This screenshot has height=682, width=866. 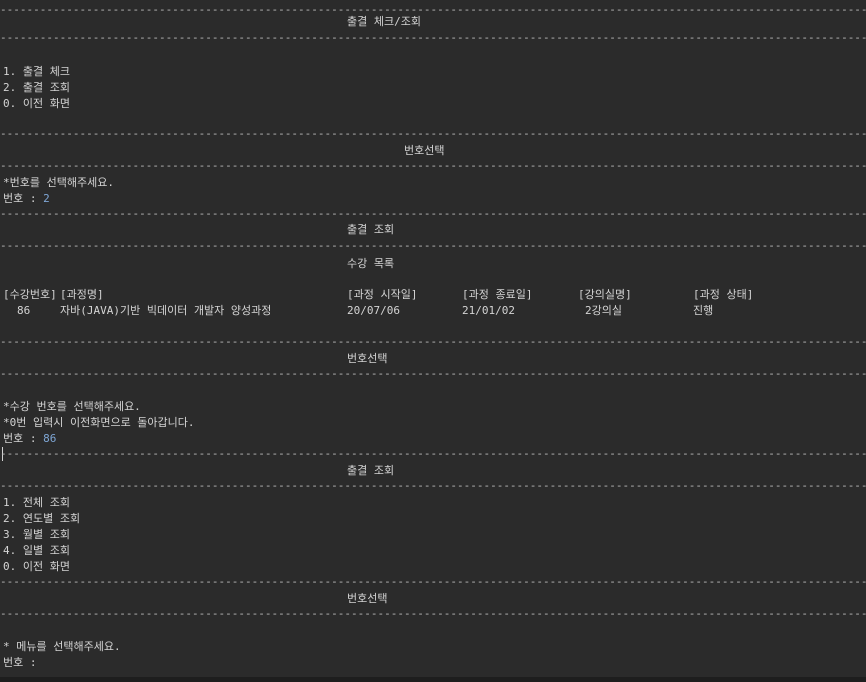 I want to click on prompt-select-course-number: *수강 번호를 선택해주세요., so click(x=72, y=406).